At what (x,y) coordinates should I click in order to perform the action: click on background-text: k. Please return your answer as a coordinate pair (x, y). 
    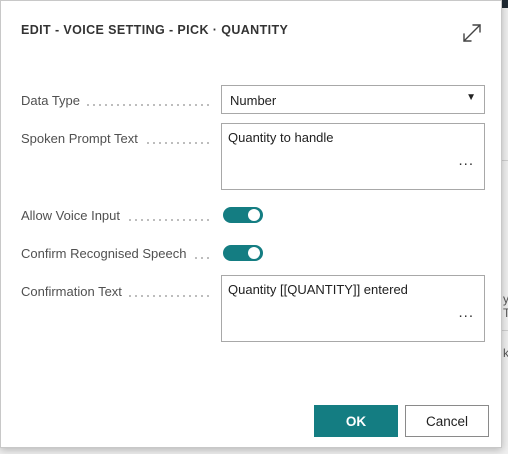
    Looking at the image, I should click on (505, 353).